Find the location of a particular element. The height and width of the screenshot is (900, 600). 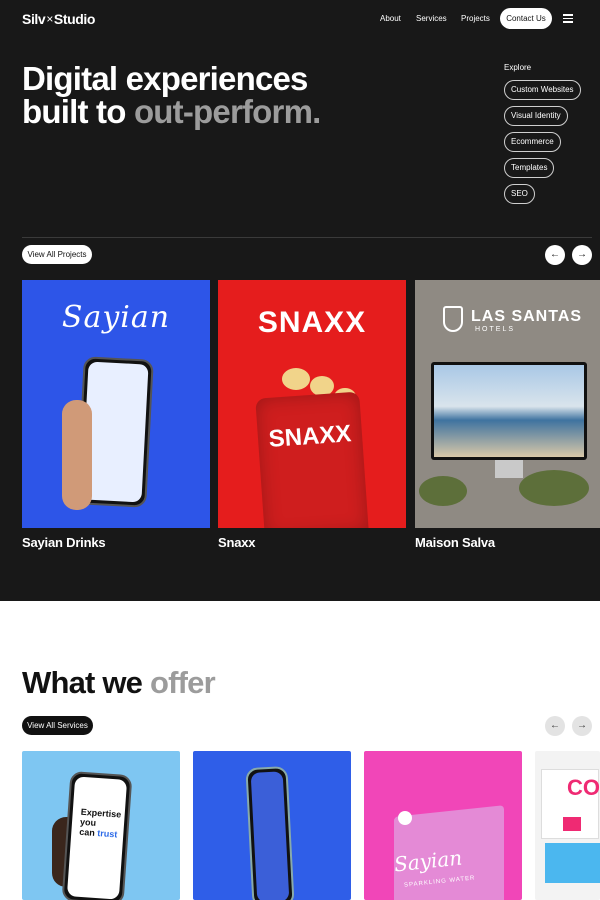

brand-left: Silv is located at coordinates (34, 19).